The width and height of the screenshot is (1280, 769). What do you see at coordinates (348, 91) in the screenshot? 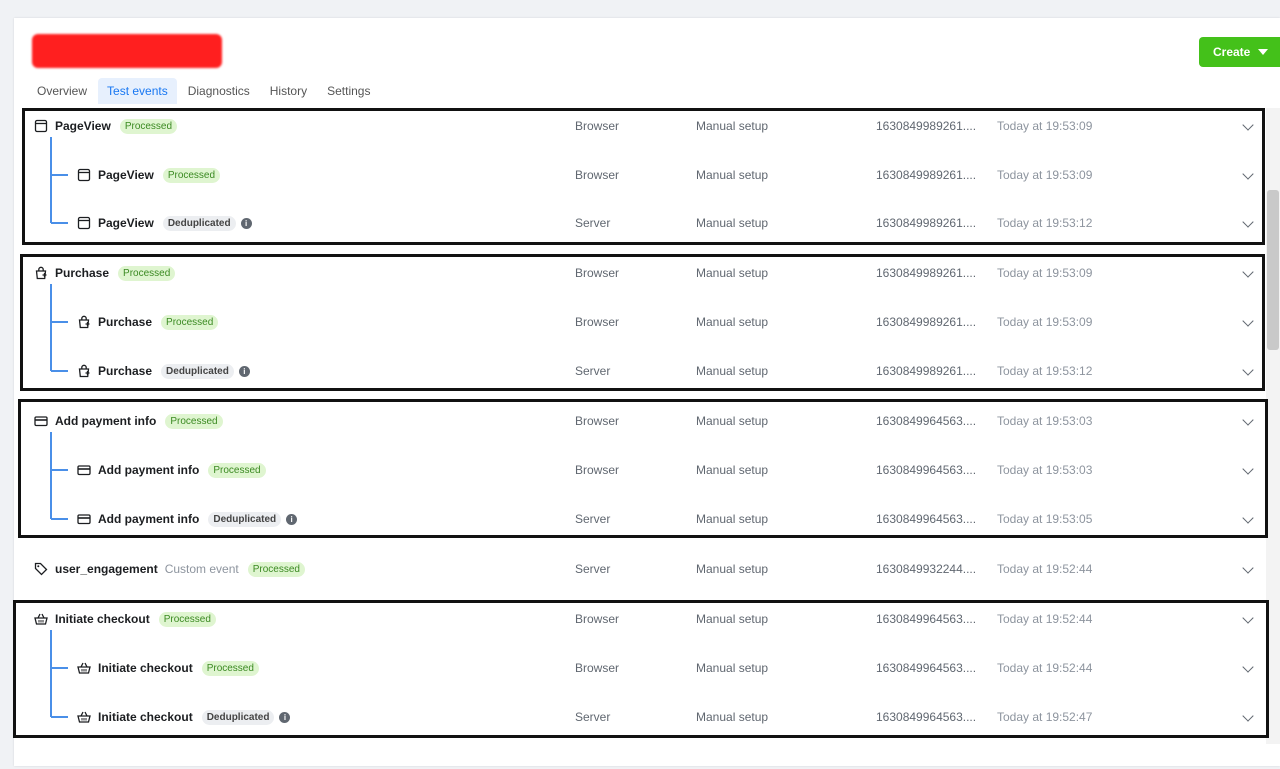
I see `tab-settings: Settings` at bounding box center [348, 91].